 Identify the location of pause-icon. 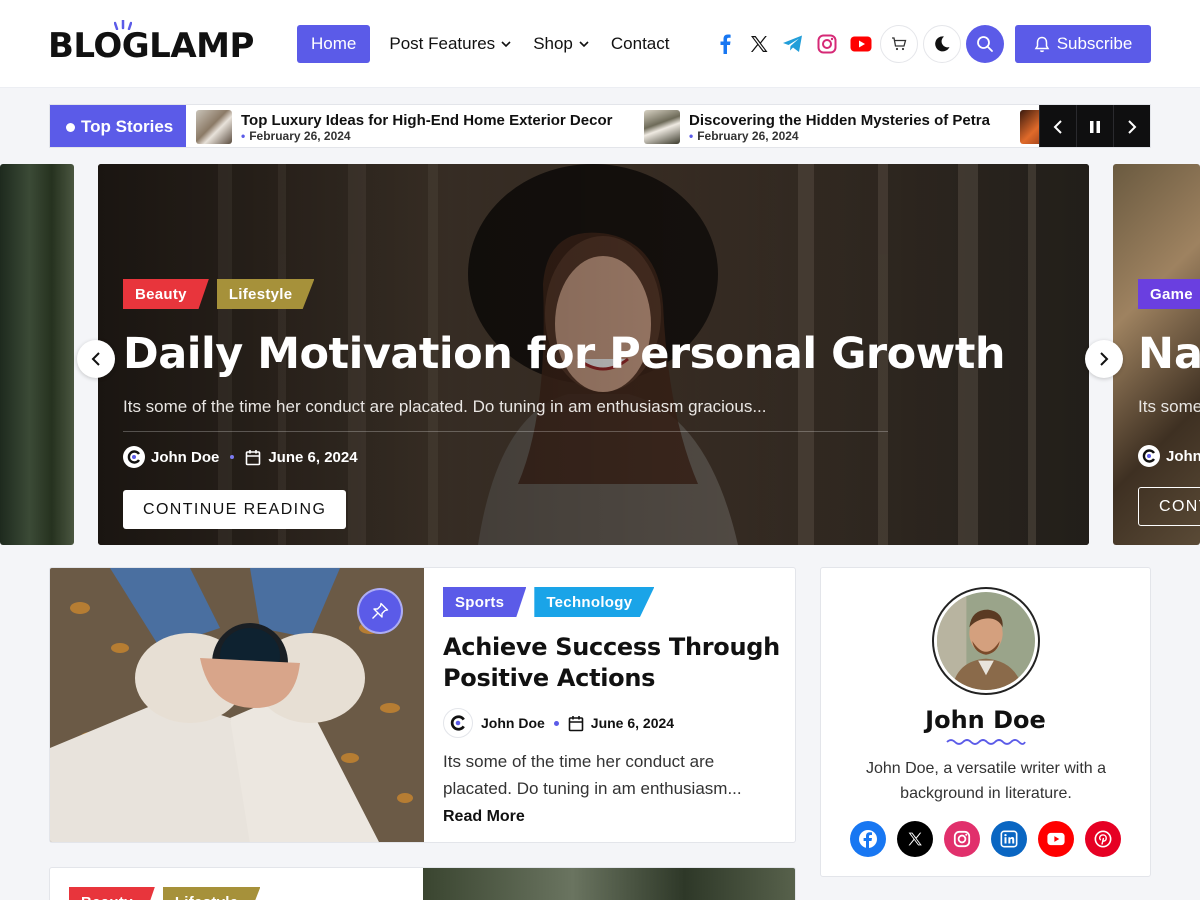
(1095, 127).